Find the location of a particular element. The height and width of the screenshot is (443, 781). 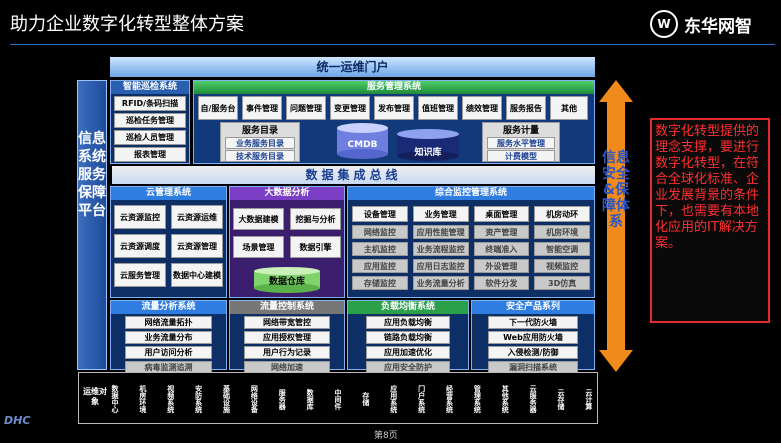

patrol-item: 报表管理 is located at coordinates (150, 154).